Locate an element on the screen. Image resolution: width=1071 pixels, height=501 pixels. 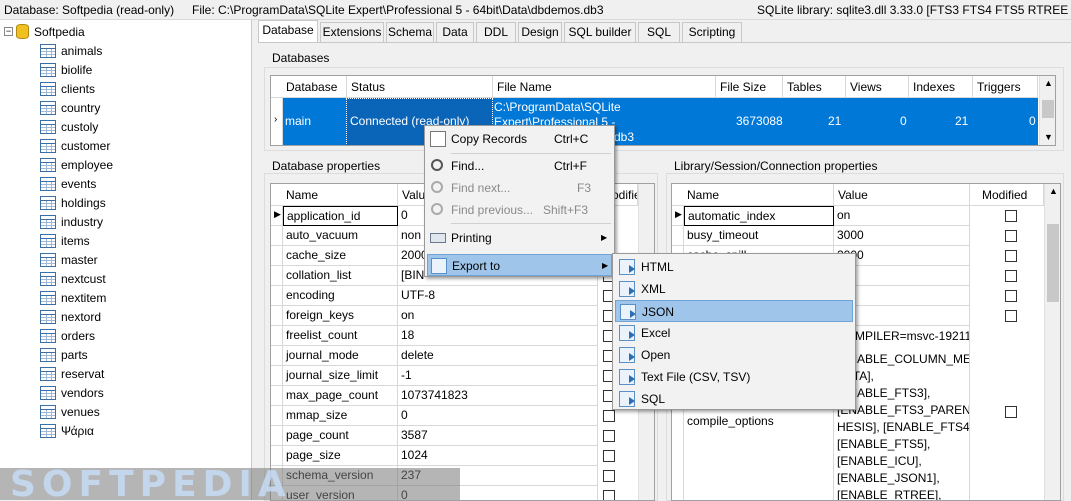
property-name: mmap_size is located at coordinates (340, 416).